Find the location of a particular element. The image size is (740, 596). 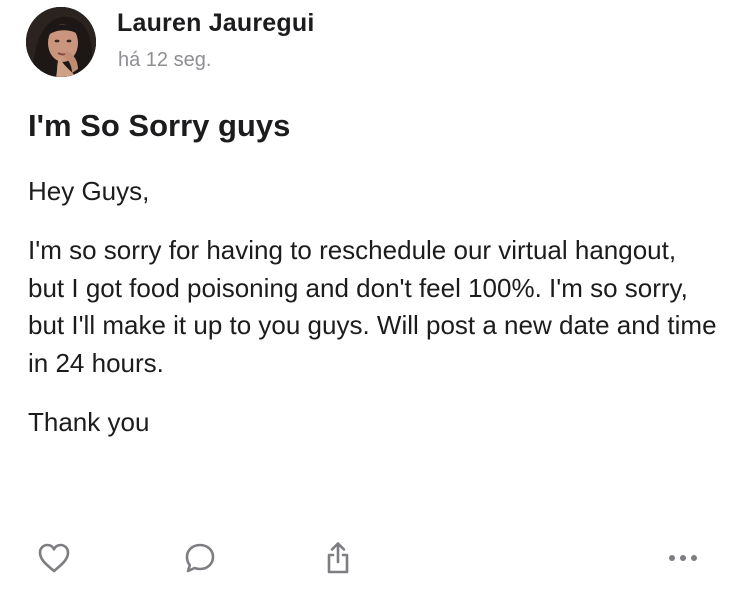

heart-icon is located at coordinates (54, 558).